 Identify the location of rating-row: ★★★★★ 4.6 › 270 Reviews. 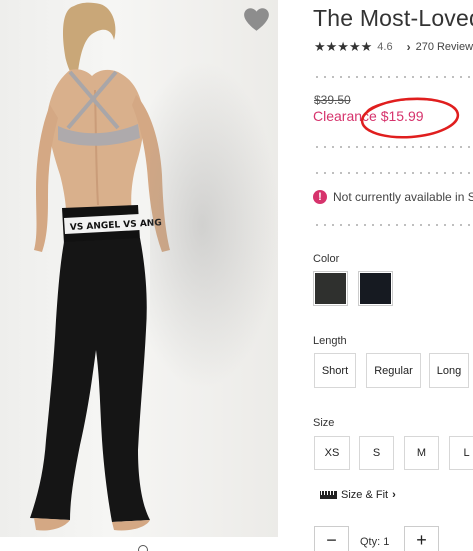
(393, 47).